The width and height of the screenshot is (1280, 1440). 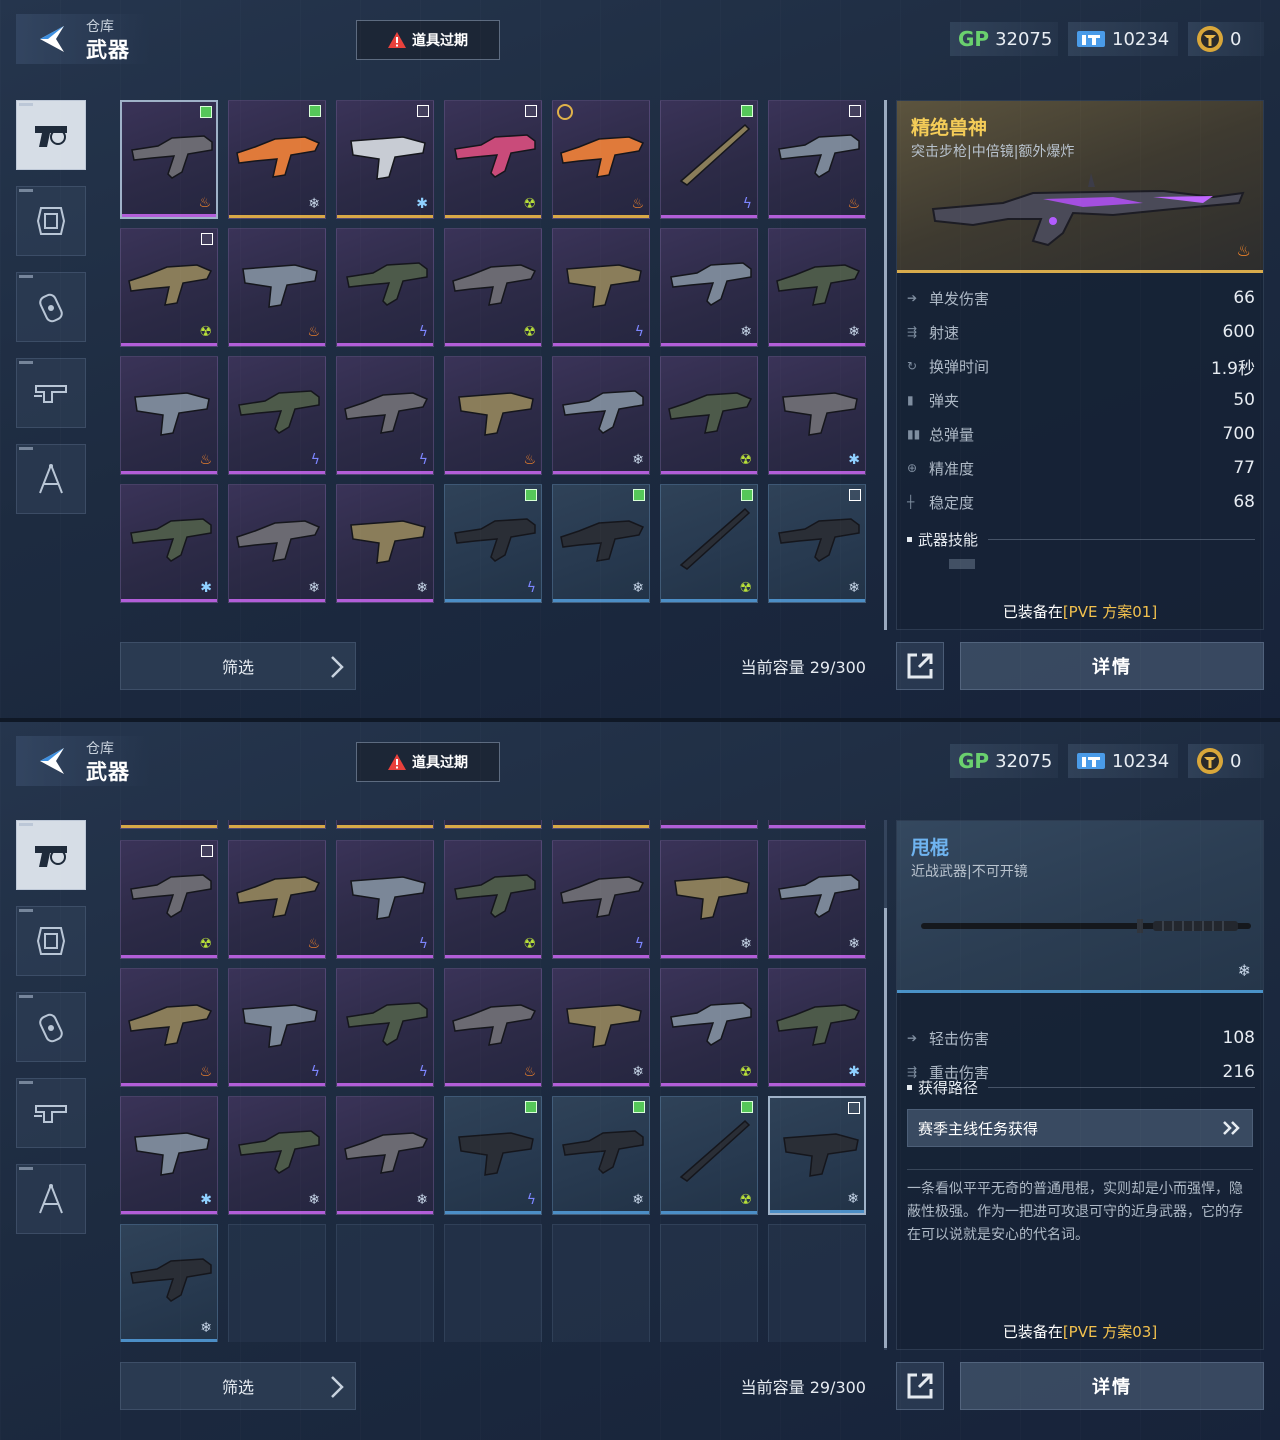 I want to click on lightning-element-icon: ϟ, so click(x=531, y=1200).